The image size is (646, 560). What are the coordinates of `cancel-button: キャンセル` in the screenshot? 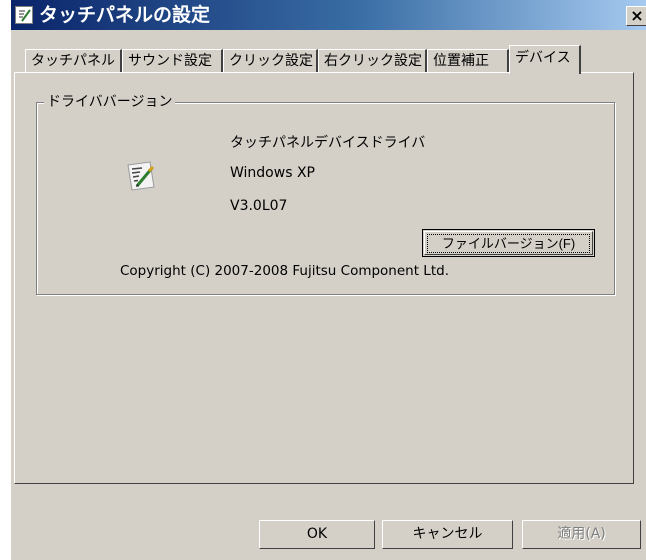 It's located at (447, 534).